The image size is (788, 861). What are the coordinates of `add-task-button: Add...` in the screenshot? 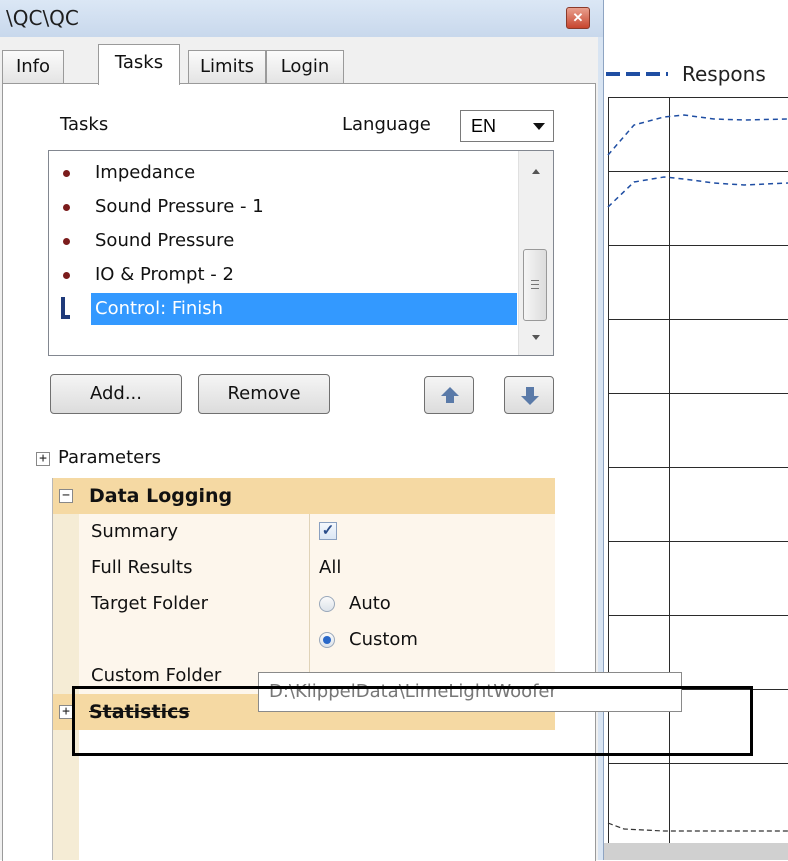 It's located at (116, 394).